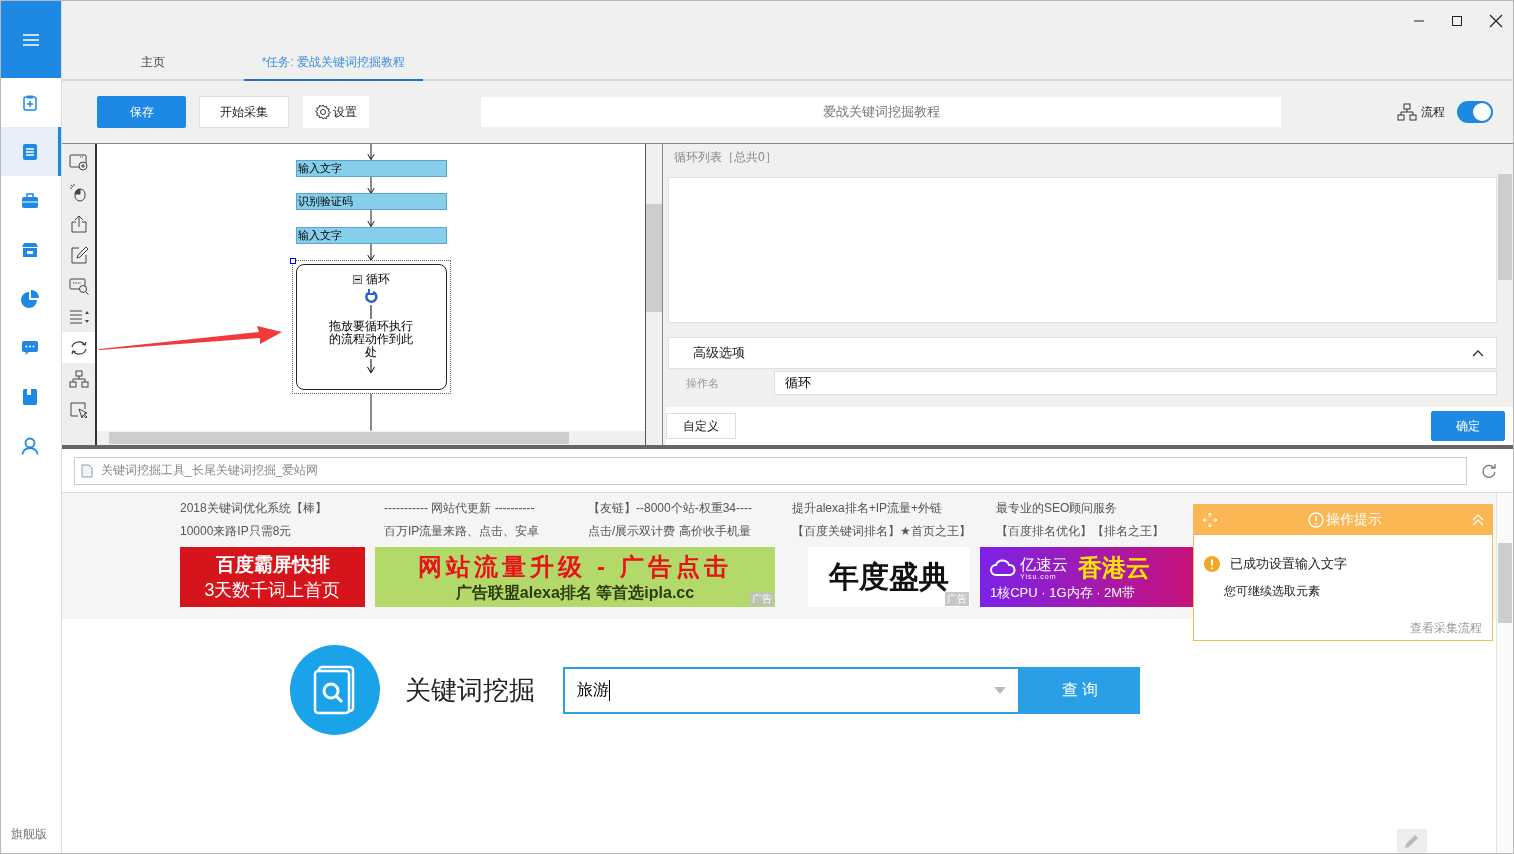 The width and height of the screenshot is (1514, 854). Describe the element at coordinates (703, 383) in the screenshot. I see `field-label: 操作名` at that location.